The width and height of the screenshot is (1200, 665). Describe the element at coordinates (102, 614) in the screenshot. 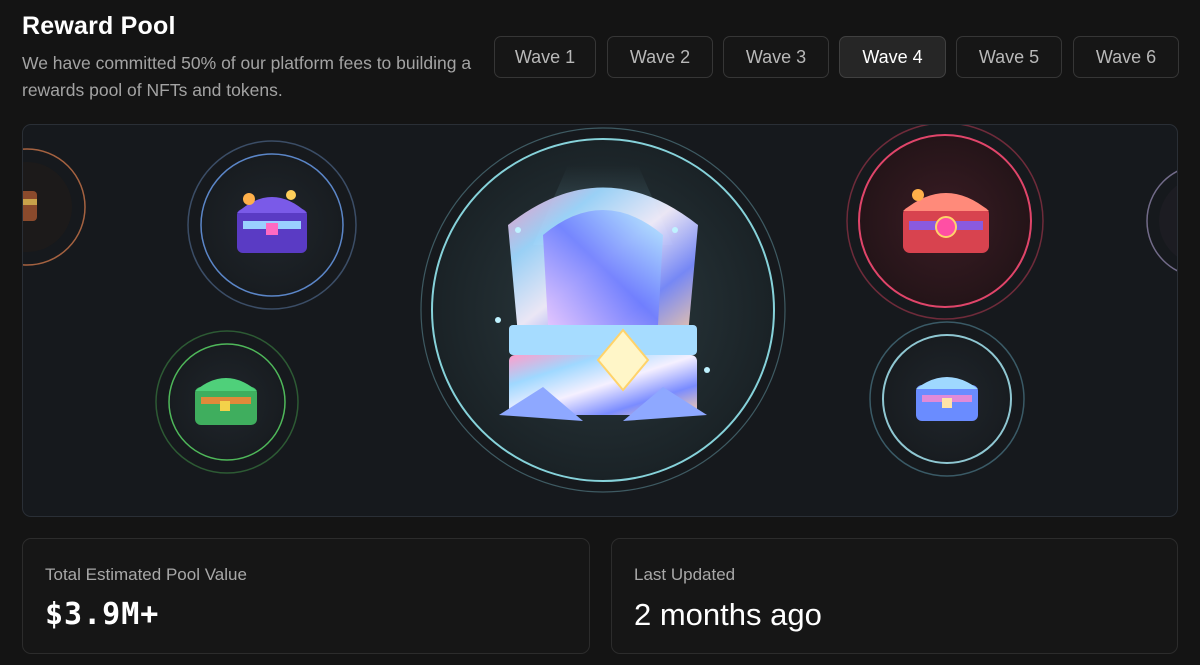

I see `pool-value: $3.9M+` at that location.